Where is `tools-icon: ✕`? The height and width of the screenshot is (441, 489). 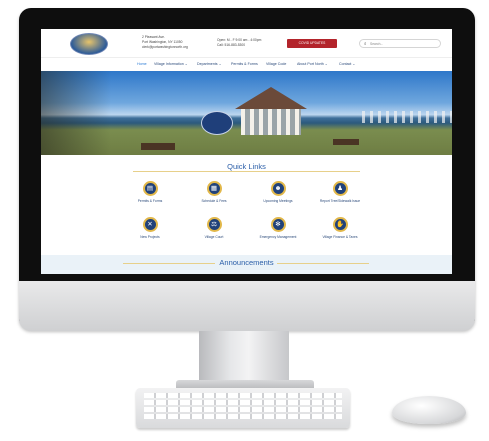 tools-icon: ✕ is located at coordinates (150, 224).